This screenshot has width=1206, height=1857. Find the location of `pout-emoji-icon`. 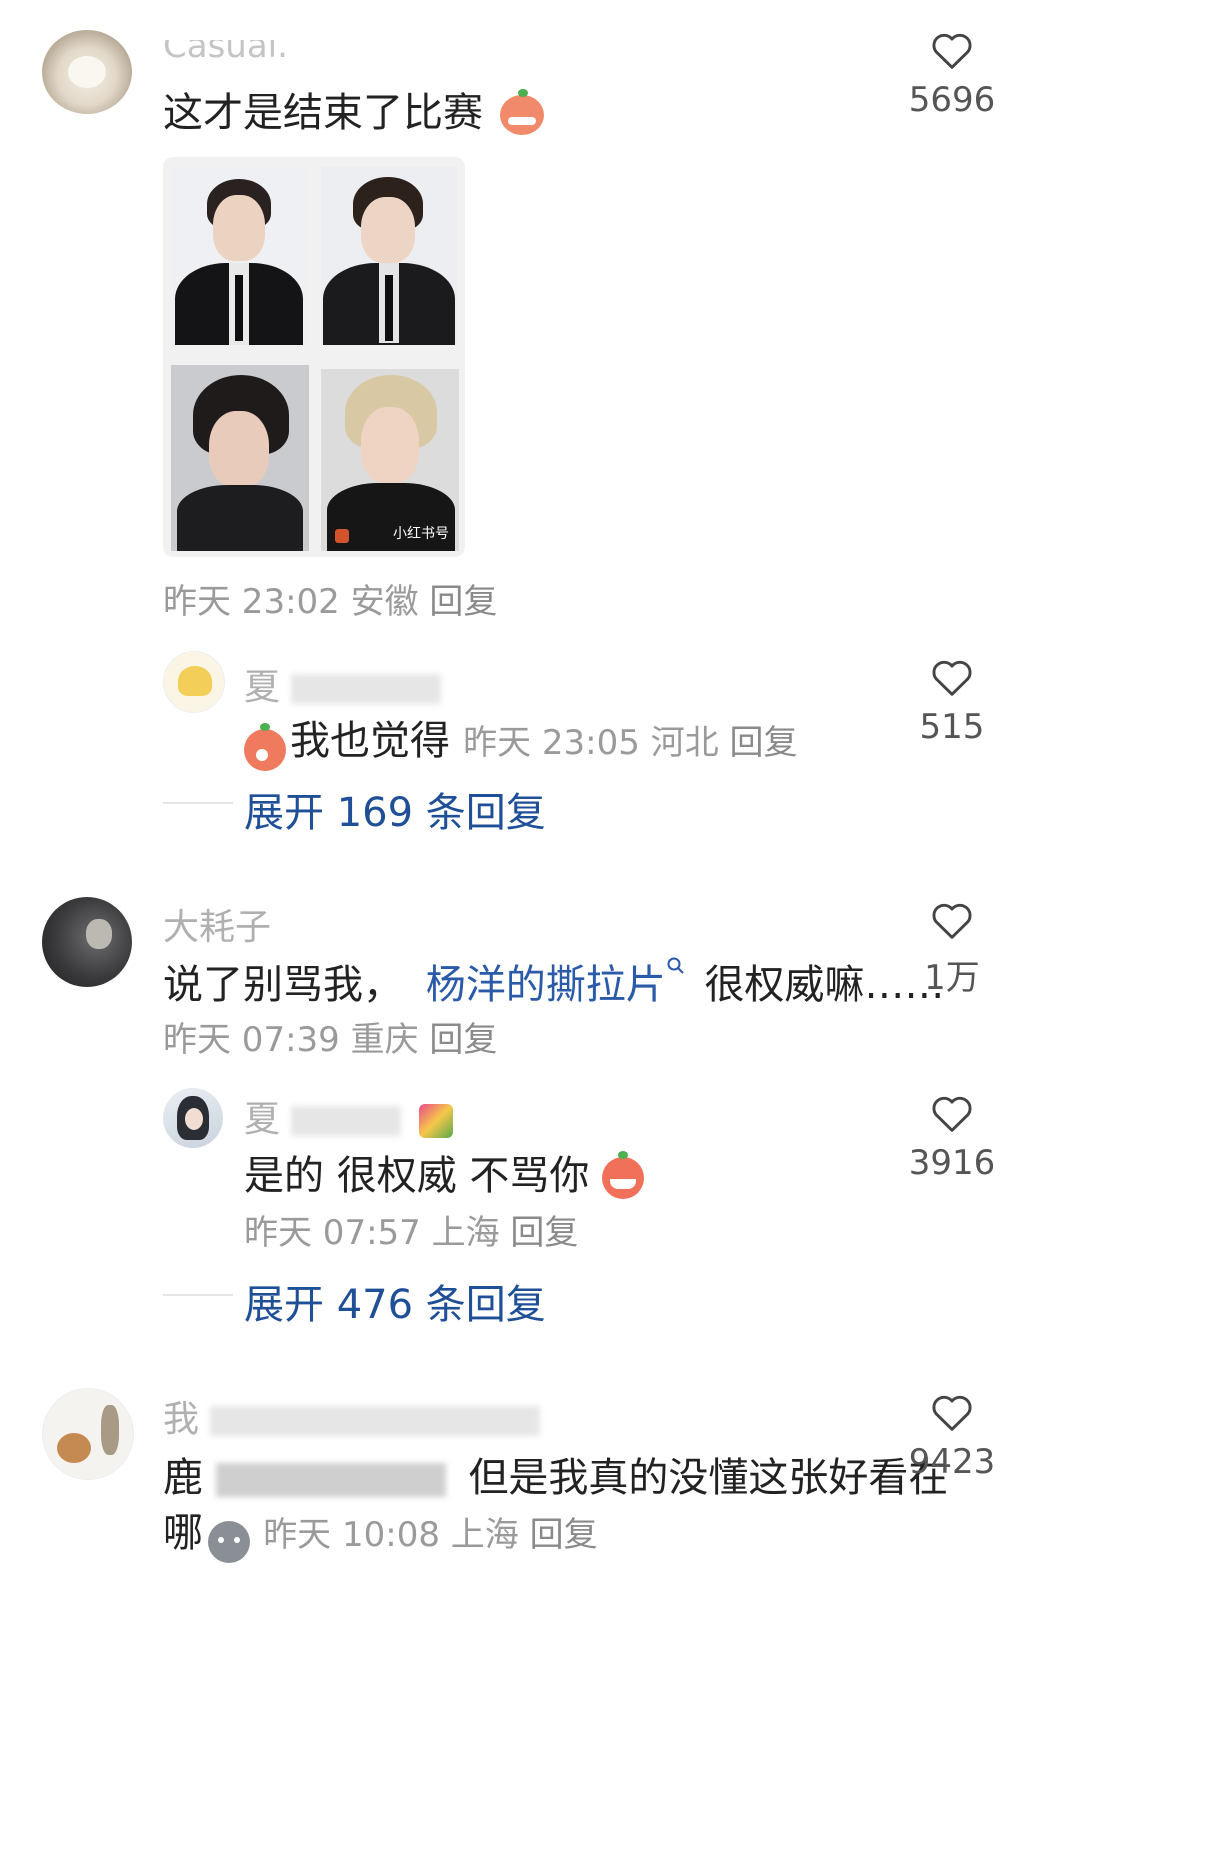

pout-emoji-icon is located at coordinates (229, 1541).